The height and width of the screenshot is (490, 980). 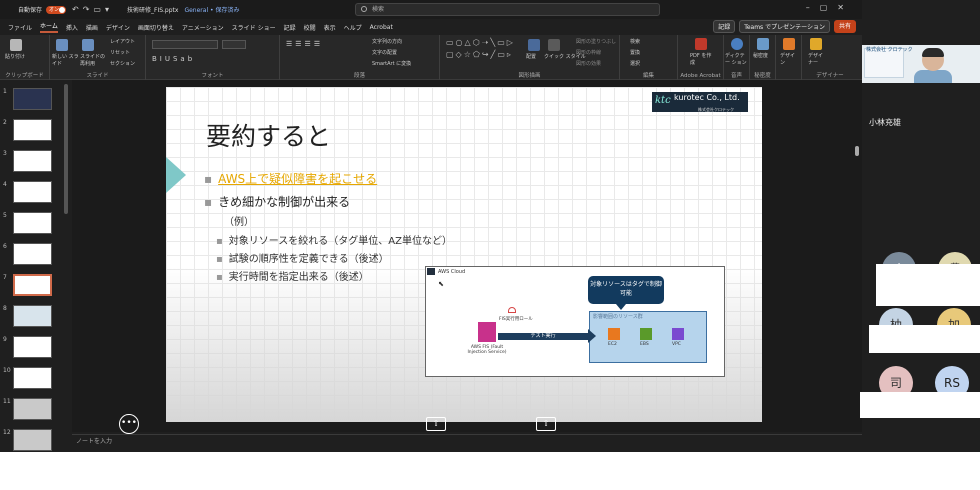 I want to click on sensitivity-status: General • 保存済み, so click(x=211, y=9).